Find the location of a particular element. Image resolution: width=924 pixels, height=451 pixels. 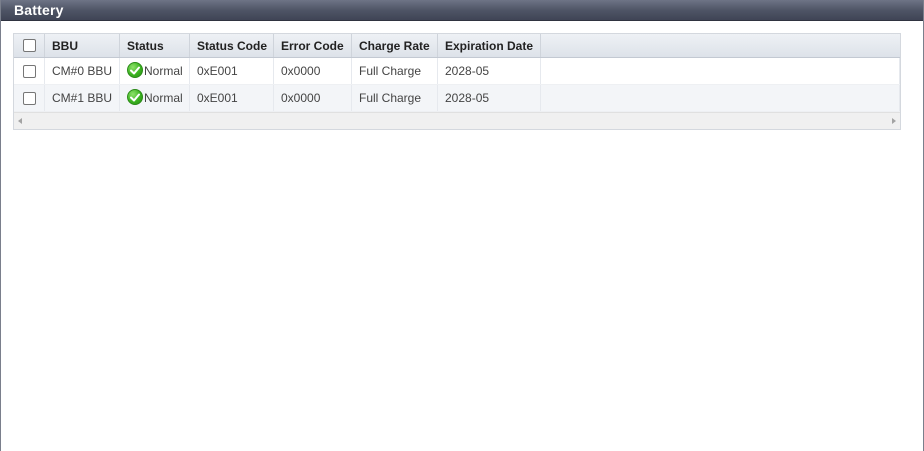

panel-title: Battery is located at coordinates (462, 10).